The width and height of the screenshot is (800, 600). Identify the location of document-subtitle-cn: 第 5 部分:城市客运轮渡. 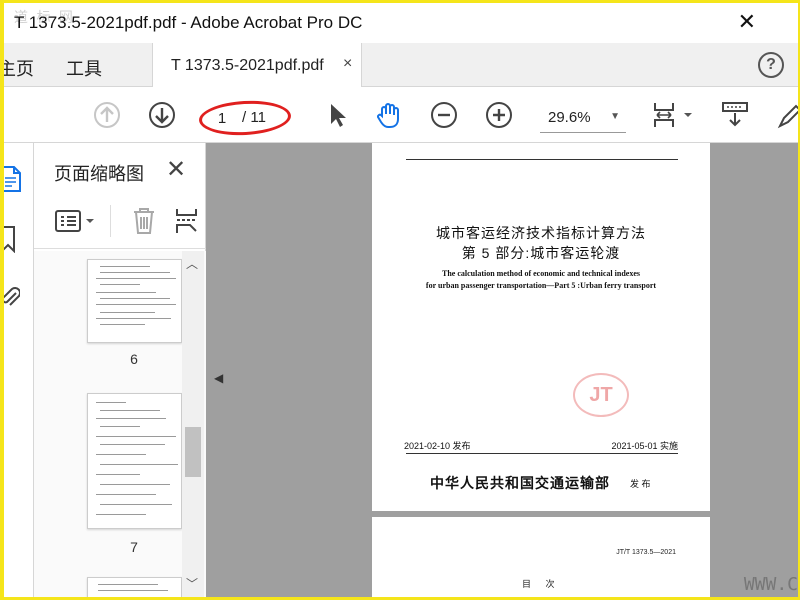
(541, 253).